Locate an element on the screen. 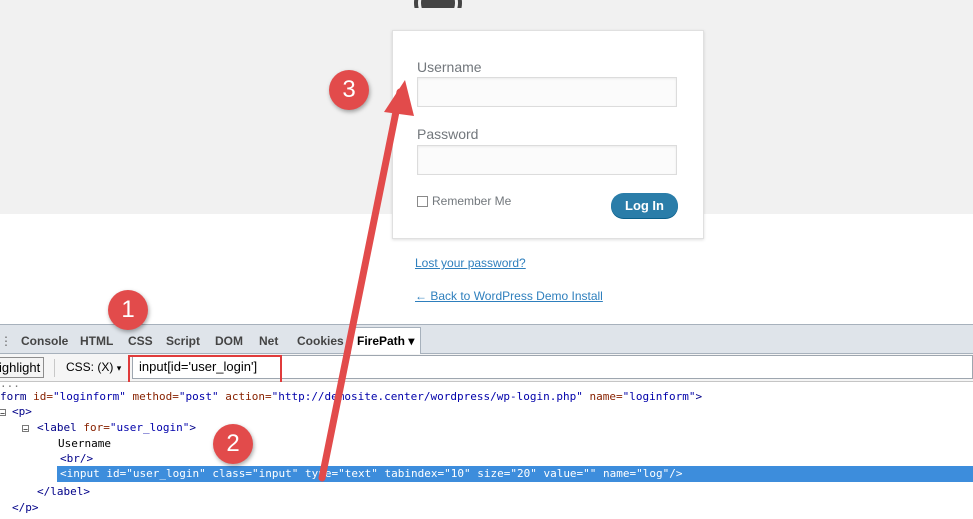  annotation-badge-3: 3 is located at coordinates (349, 90).